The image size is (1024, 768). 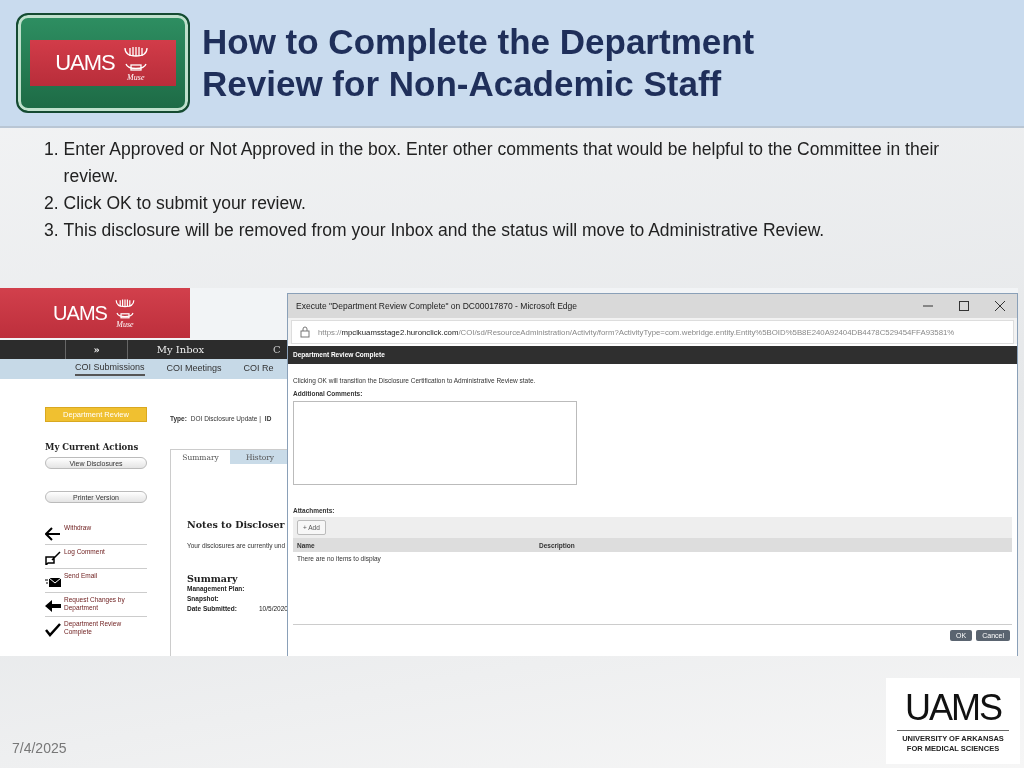 What do you see at coordinates (53, 630) in the screenshot?
I see `checkmark-icon` at bounding box center [53, 630].